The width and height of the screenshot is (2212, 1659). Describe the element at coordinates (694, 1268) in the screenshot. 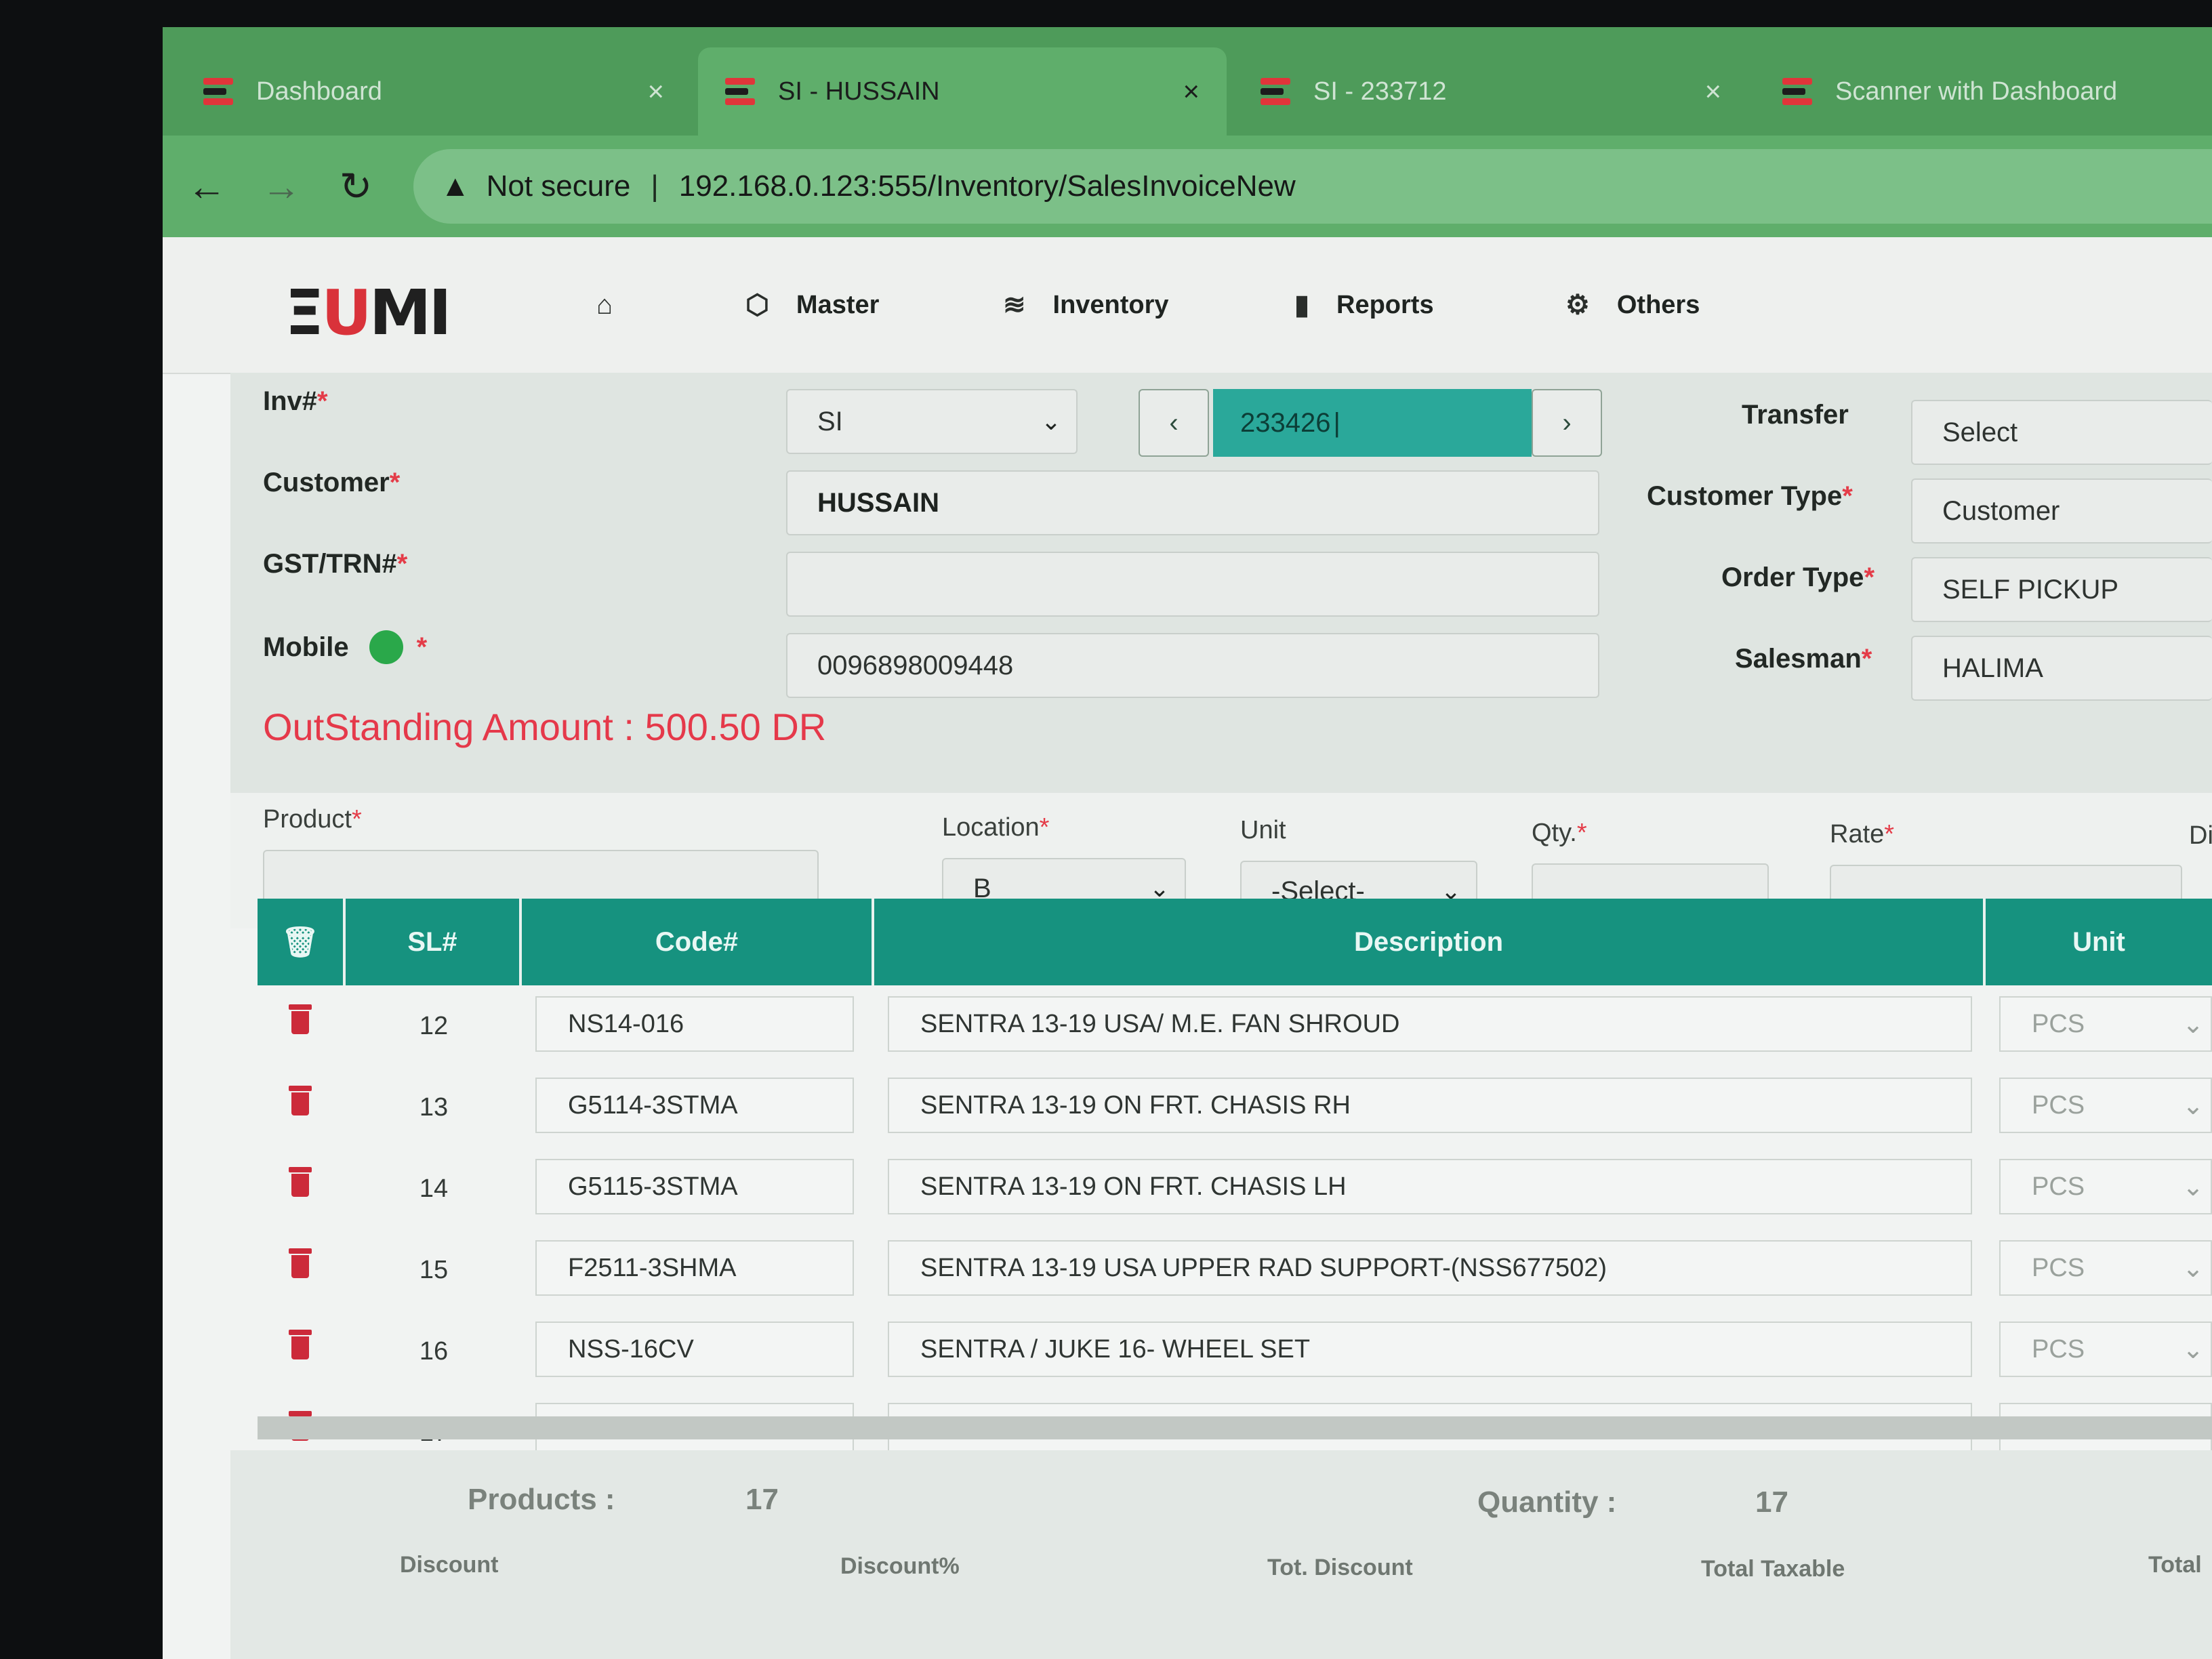

I see `row-code-input: F2511-3SHMA` at that location.